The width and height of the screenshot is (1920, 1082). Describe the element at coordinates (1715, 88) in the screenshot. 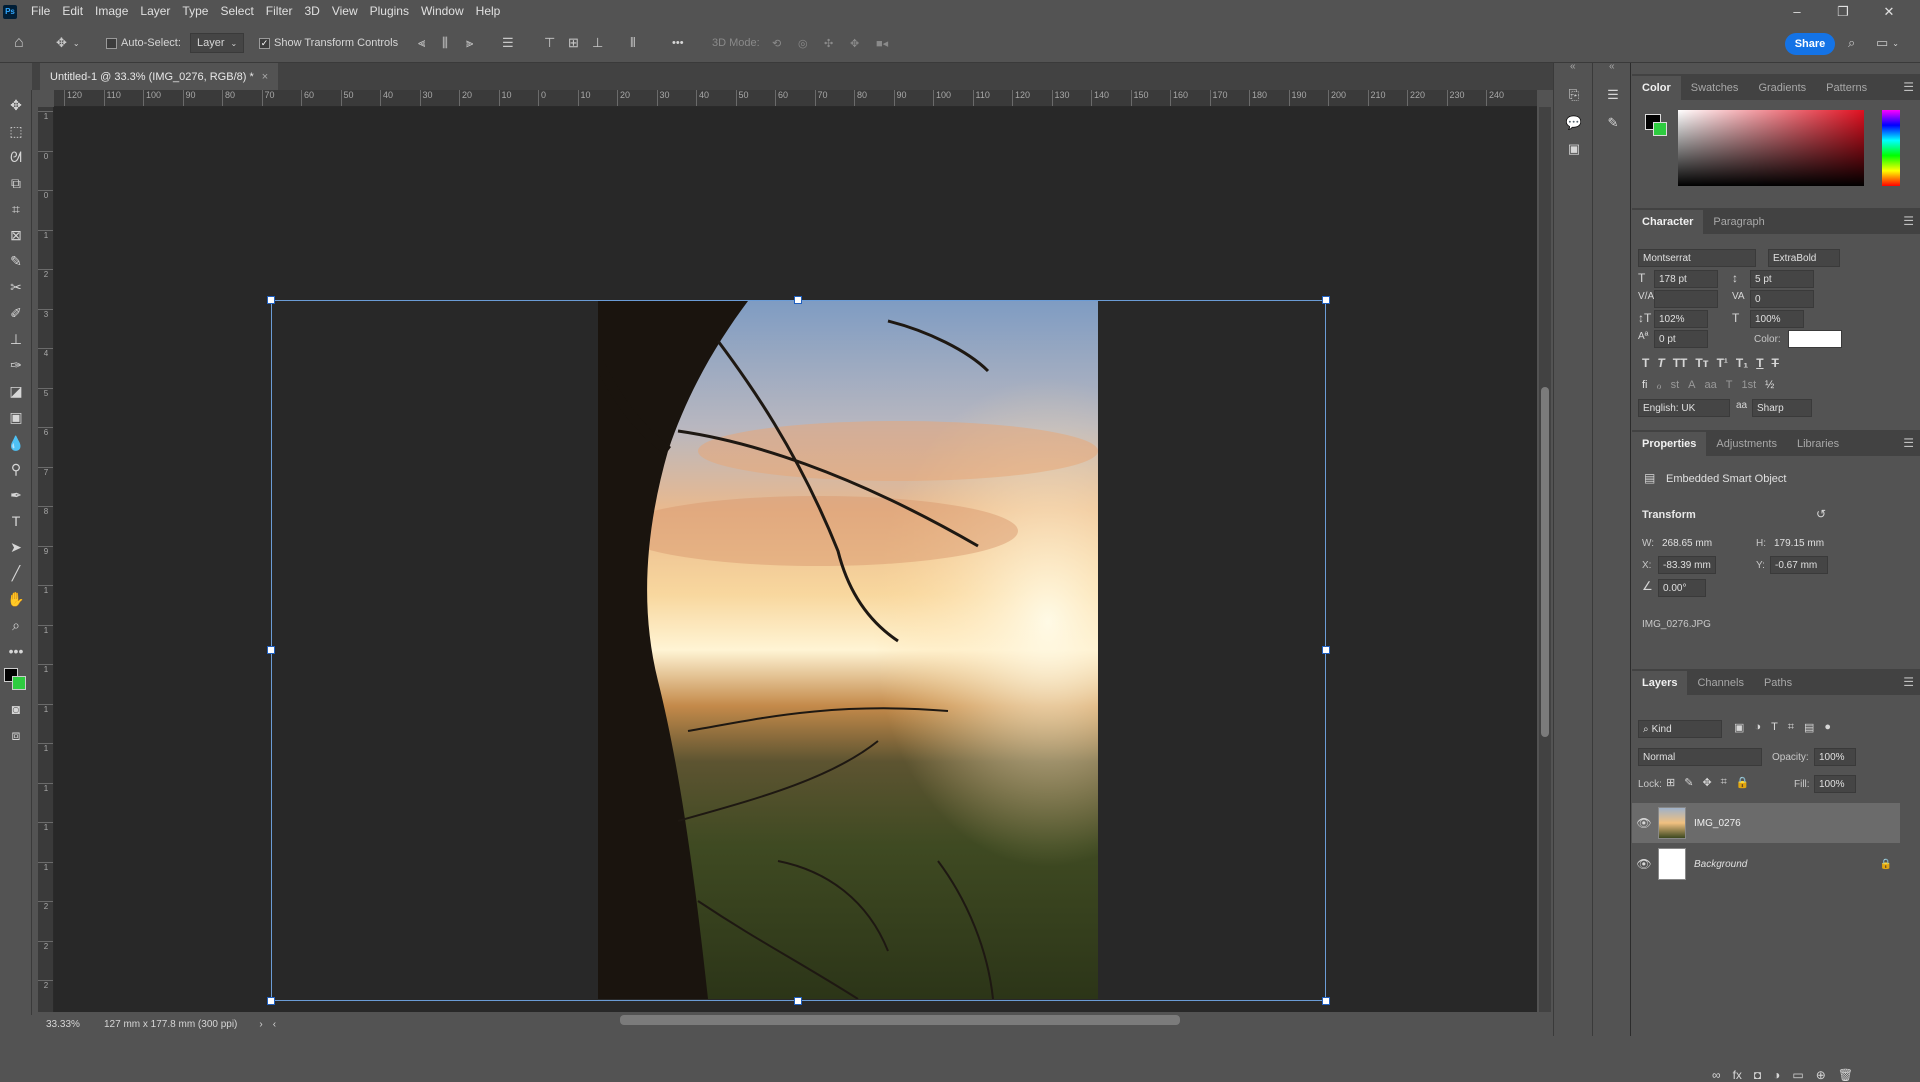

I see `tab-swatches: Swatches` at that location.